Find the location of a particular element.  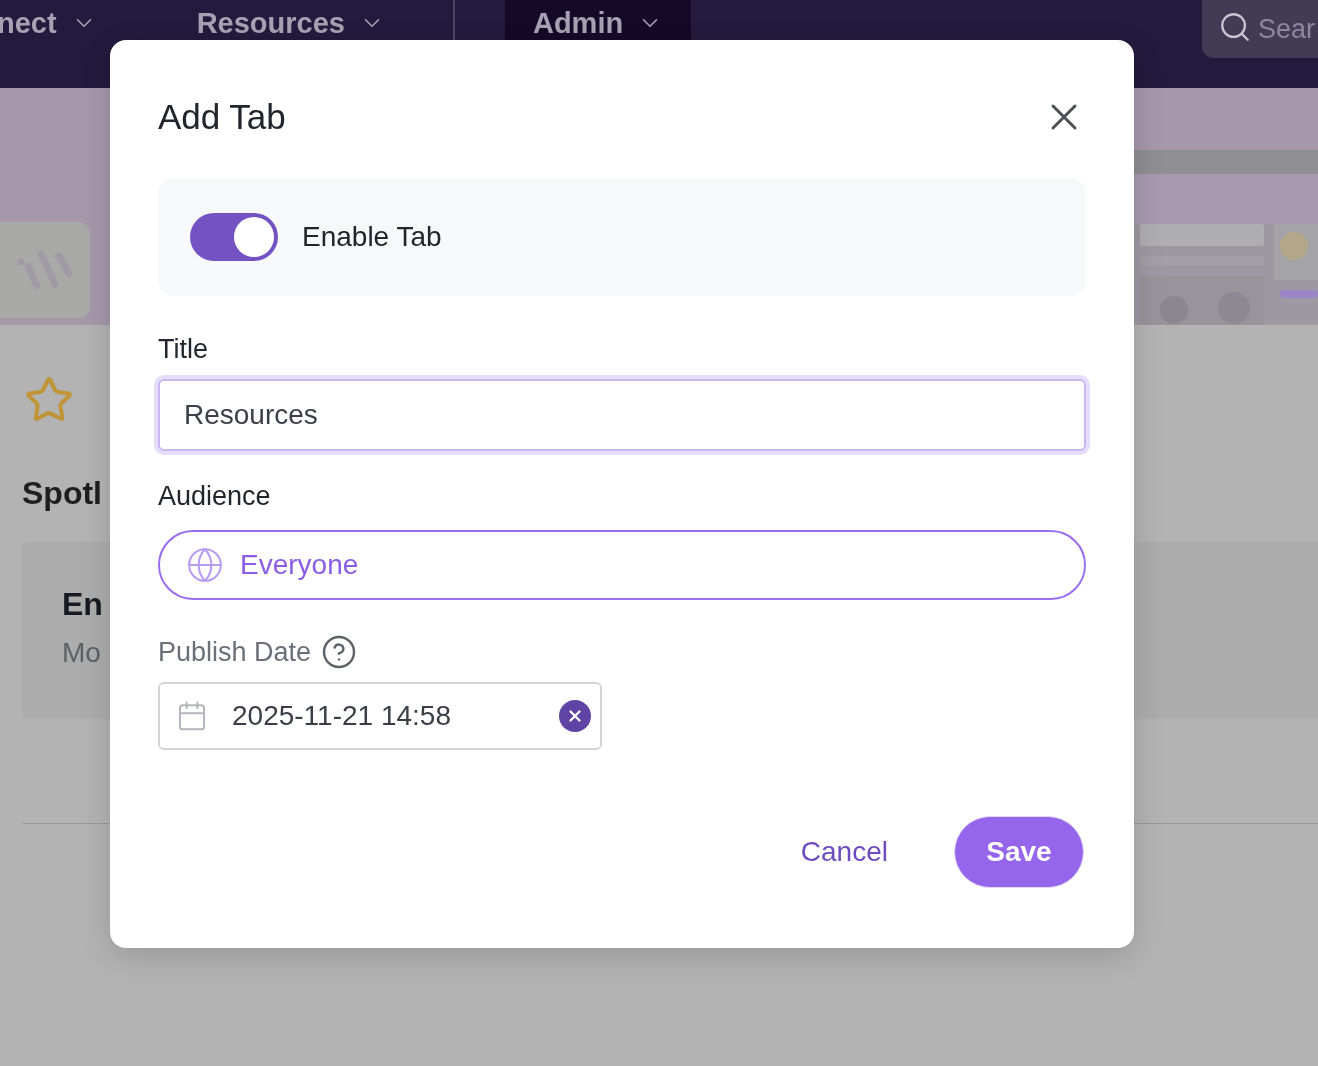

field-label: Publish Date is located at coordinates (235, 652).